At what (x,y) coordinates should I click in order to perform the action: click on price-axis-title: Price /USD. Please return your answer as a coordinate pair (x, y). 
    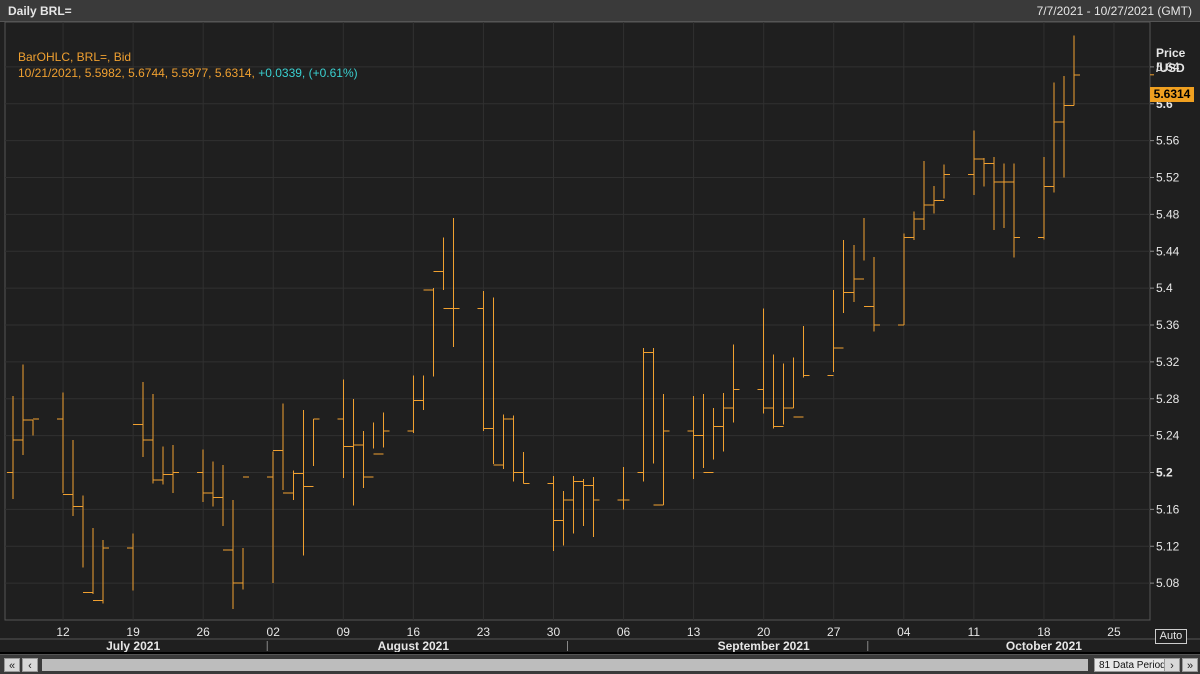
    Looking at the image, I should click on (1170, 61).